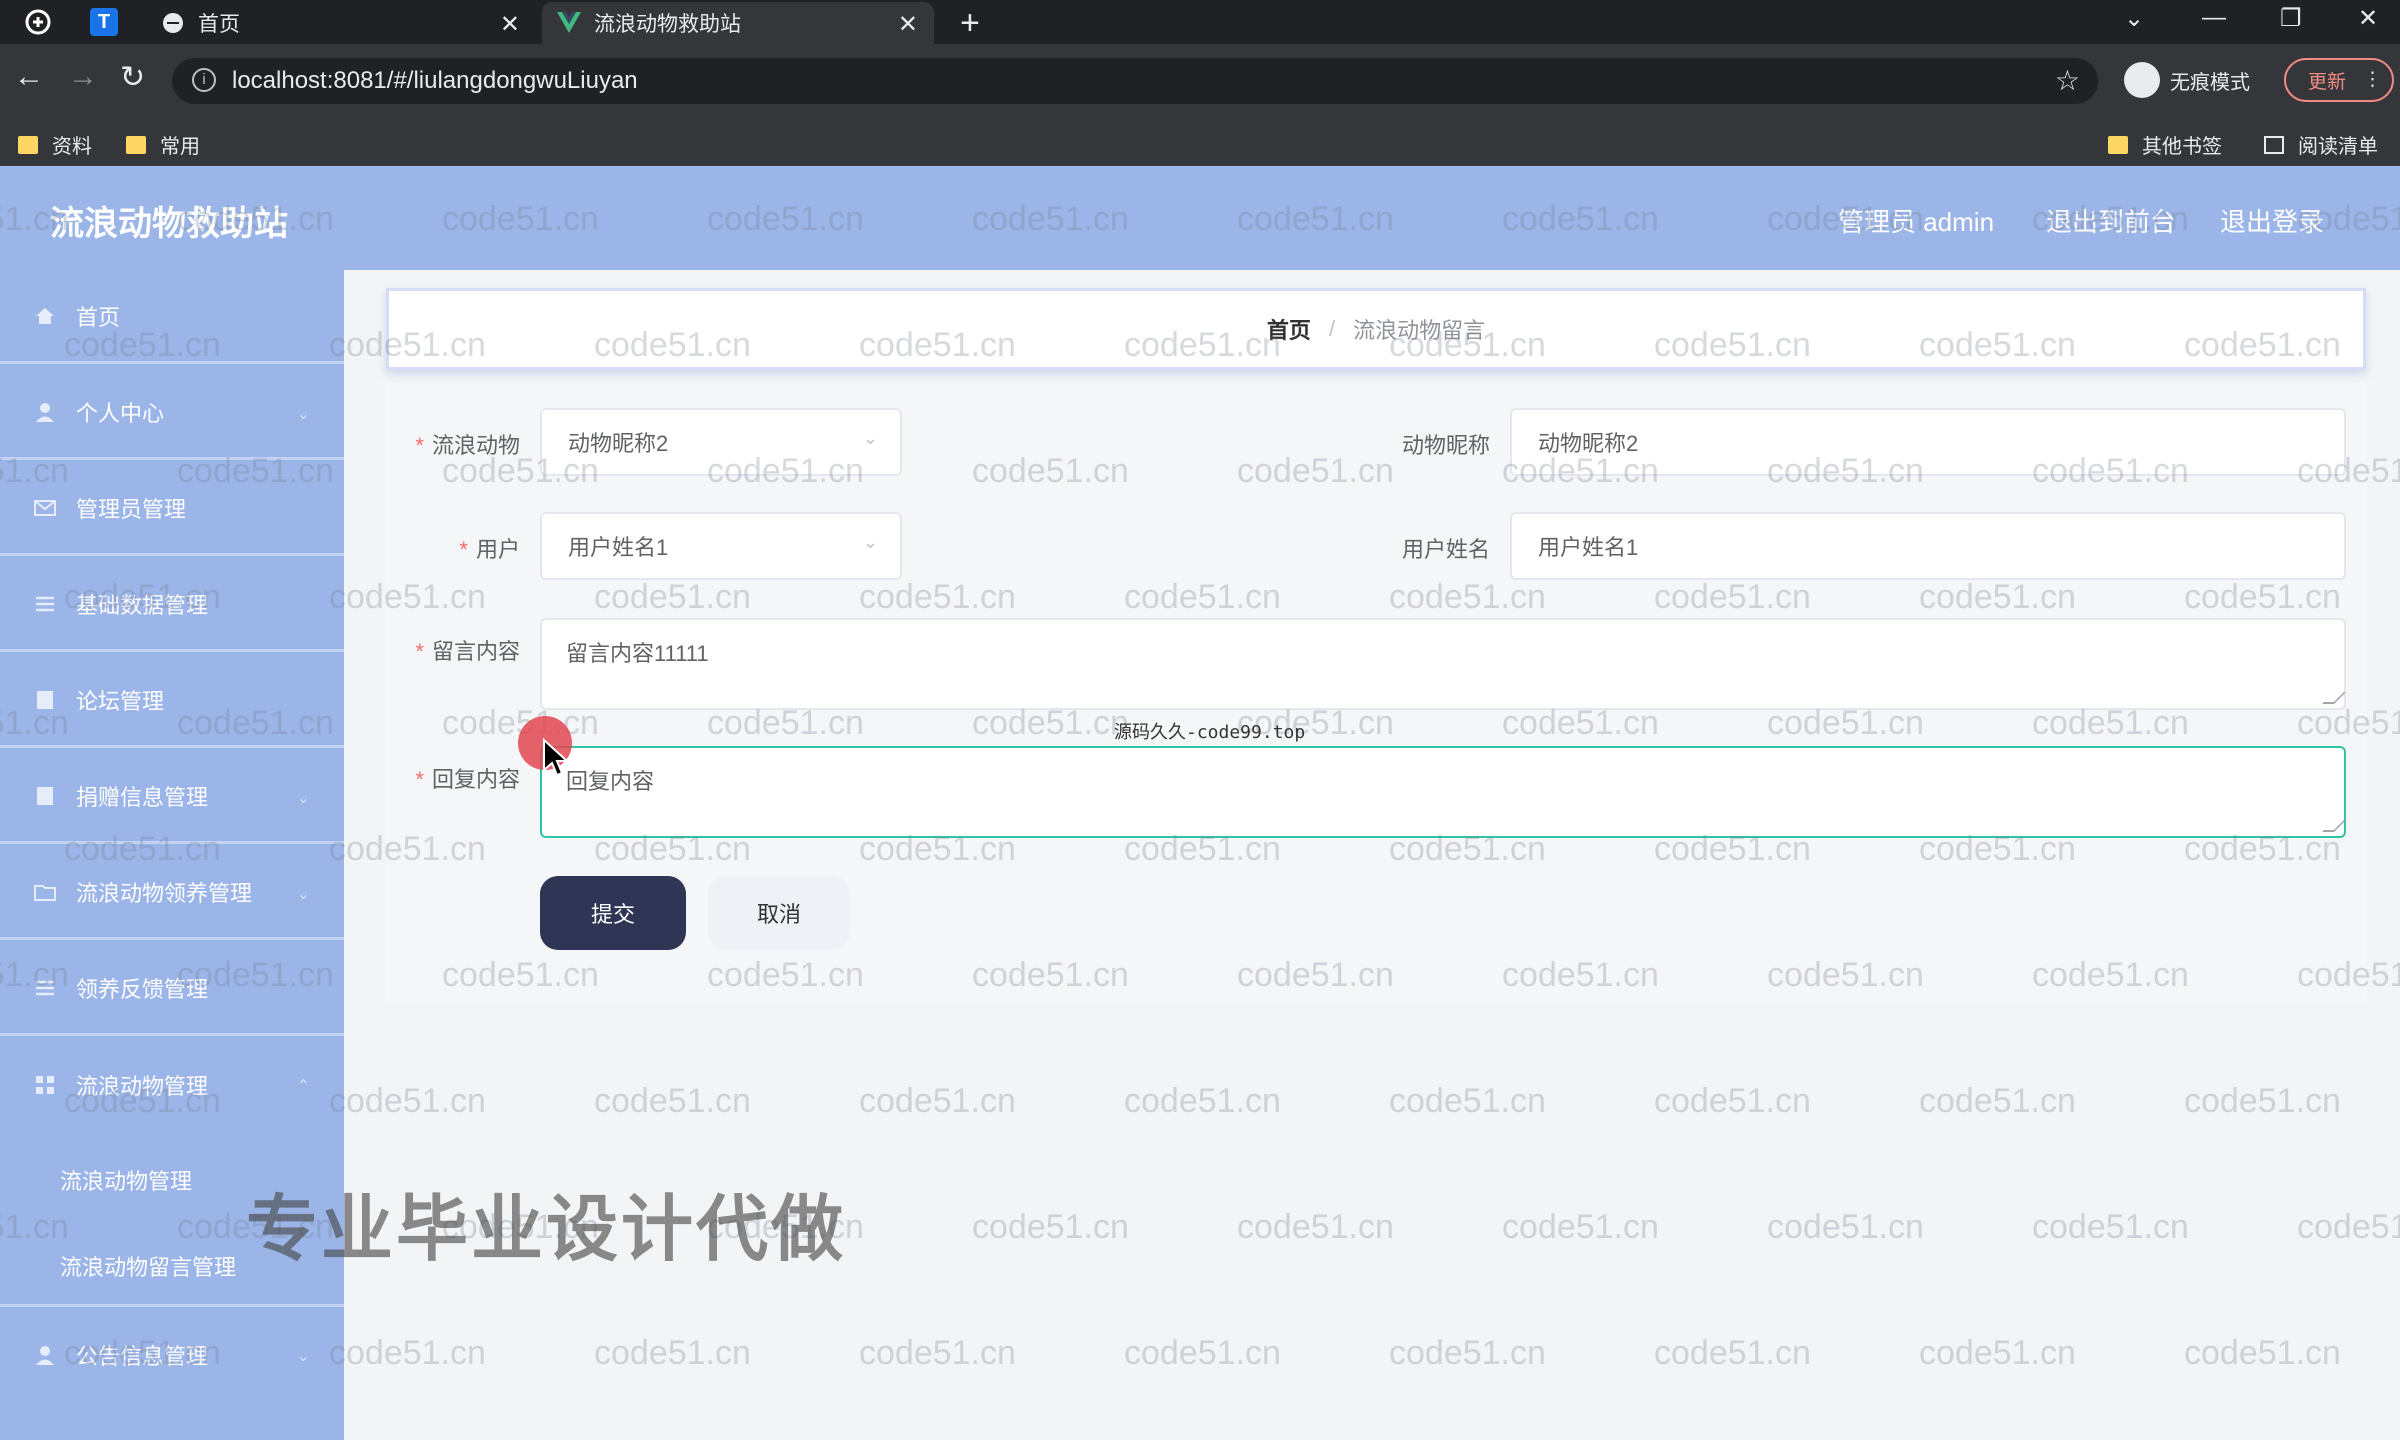  Describe the element at coordinates (546, 1230) in the screenshot. I see `watermark-big: 专业毕业设计代做` at that location.